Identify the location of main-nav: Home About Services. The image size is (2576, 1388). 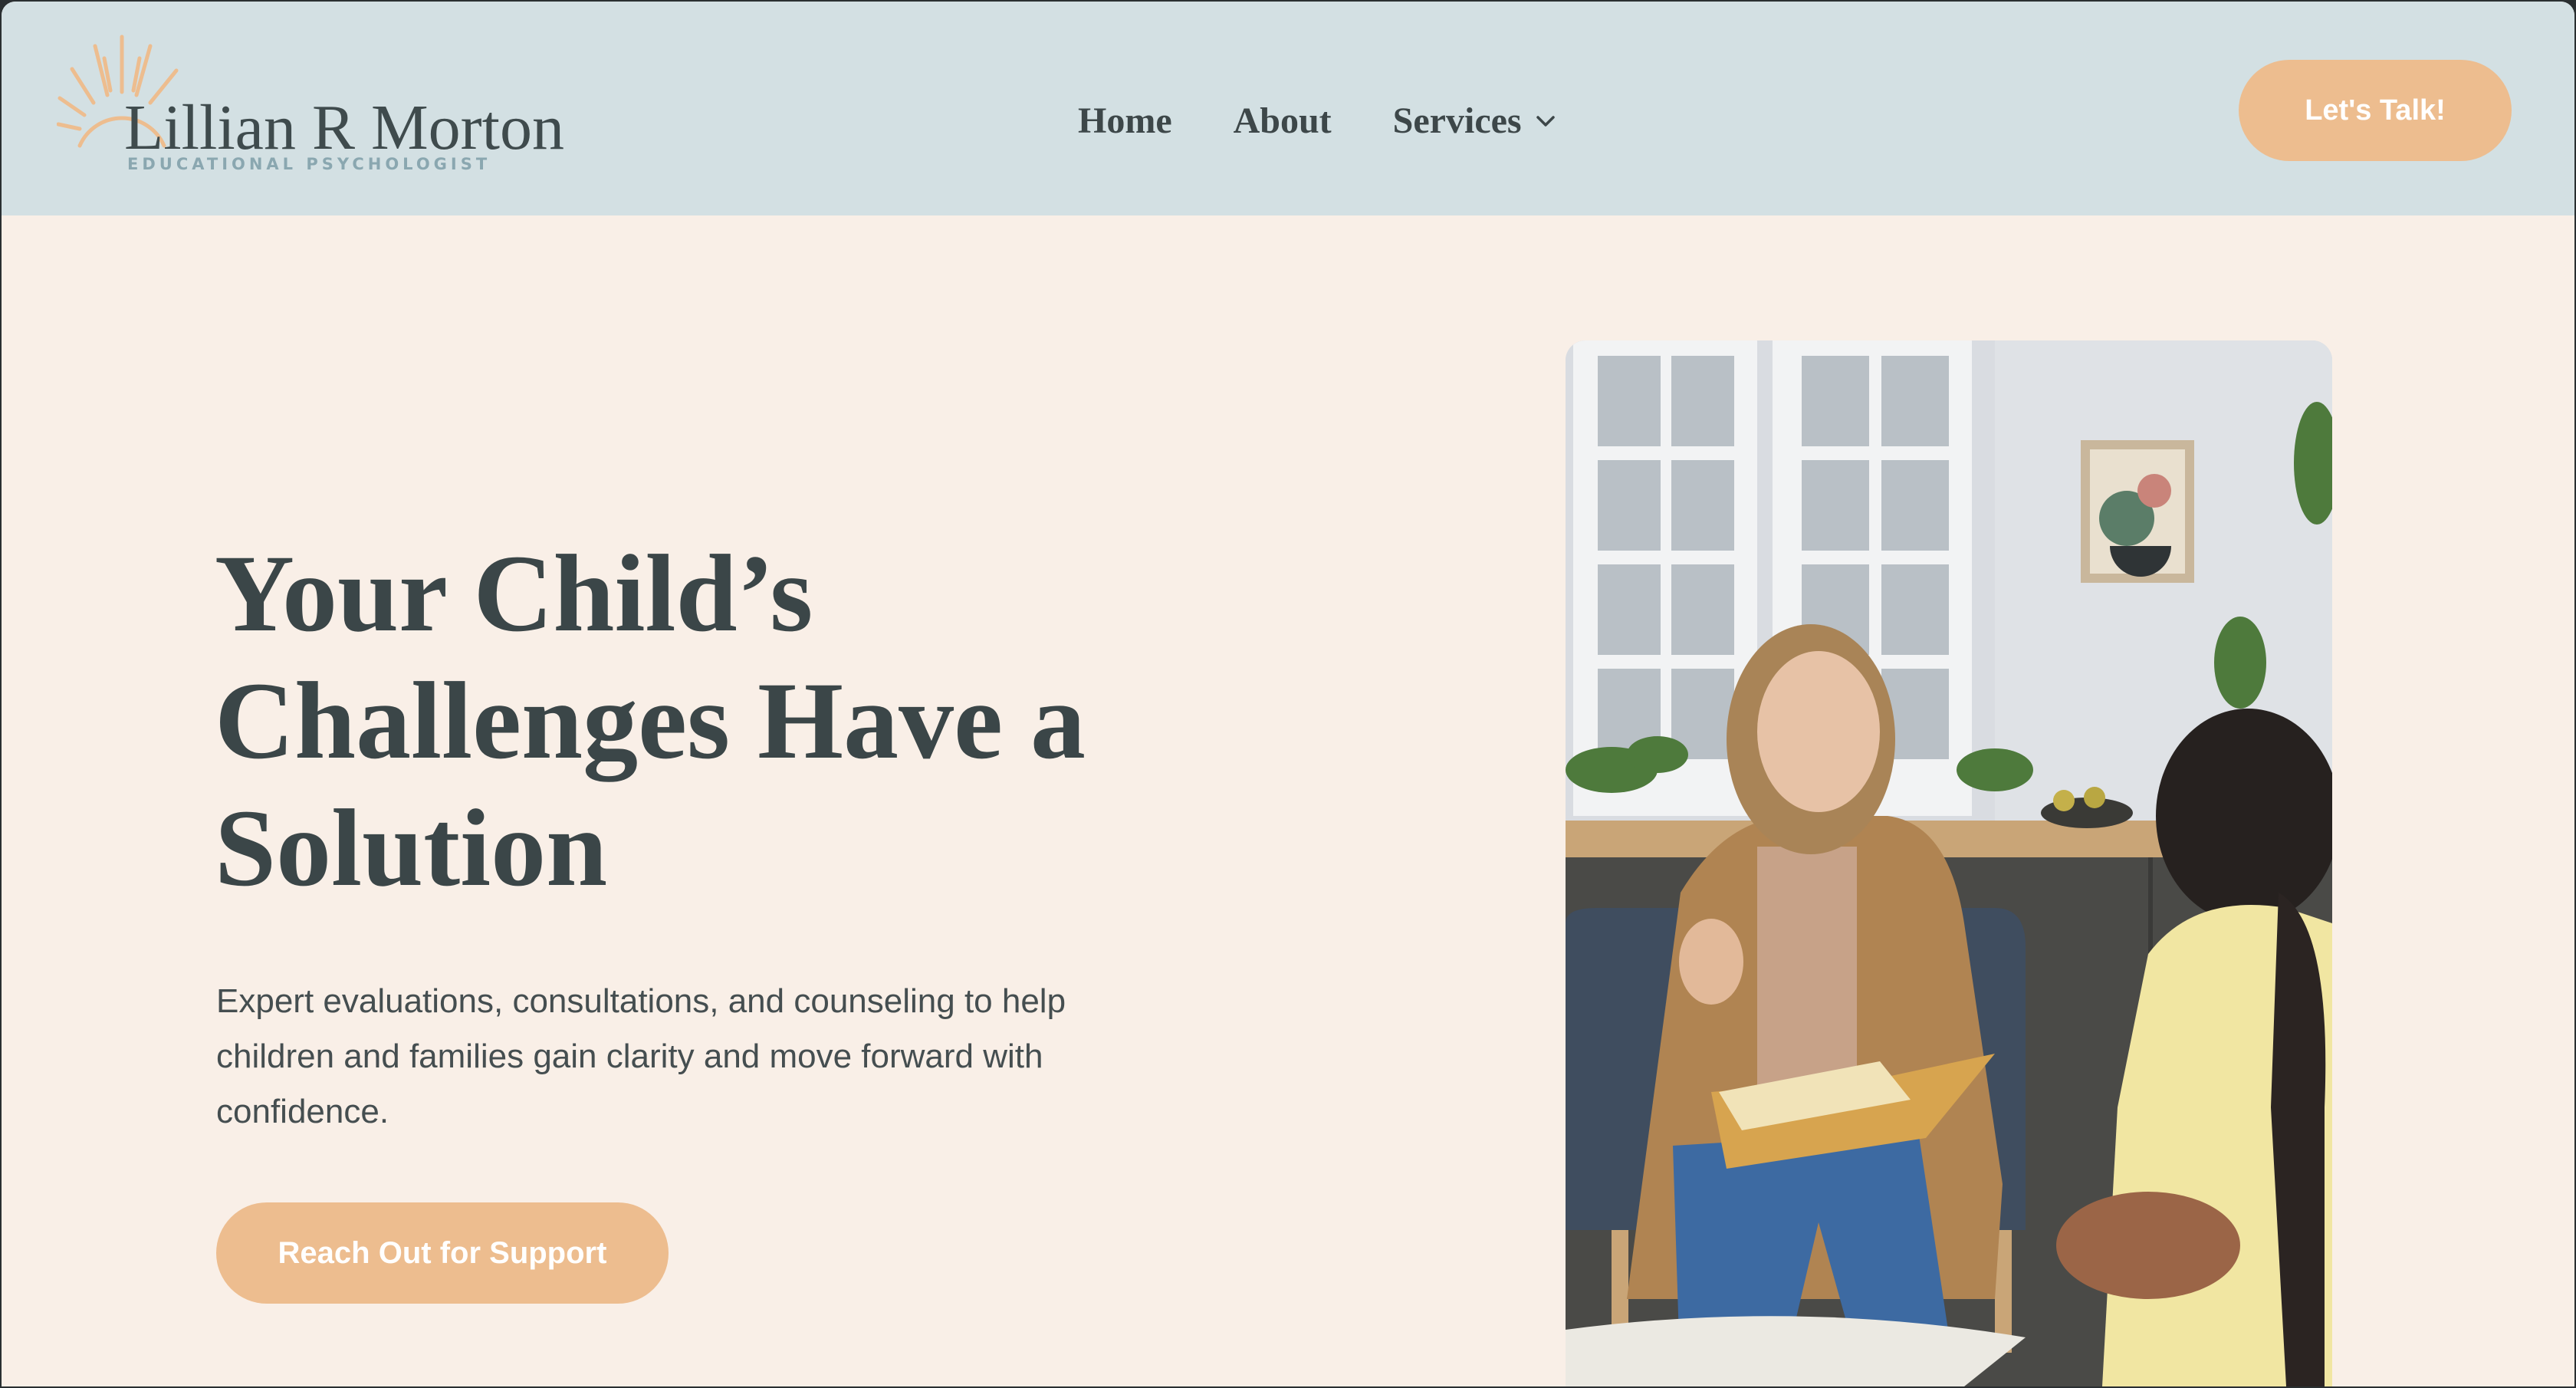
(1317, 121).